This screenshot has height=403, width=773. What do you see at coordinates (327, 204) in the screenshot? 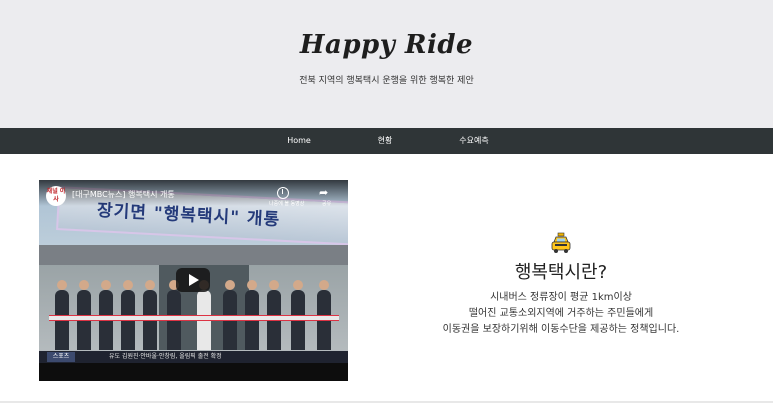
I see `share-label: 공유` at bounding box center [327, 204].